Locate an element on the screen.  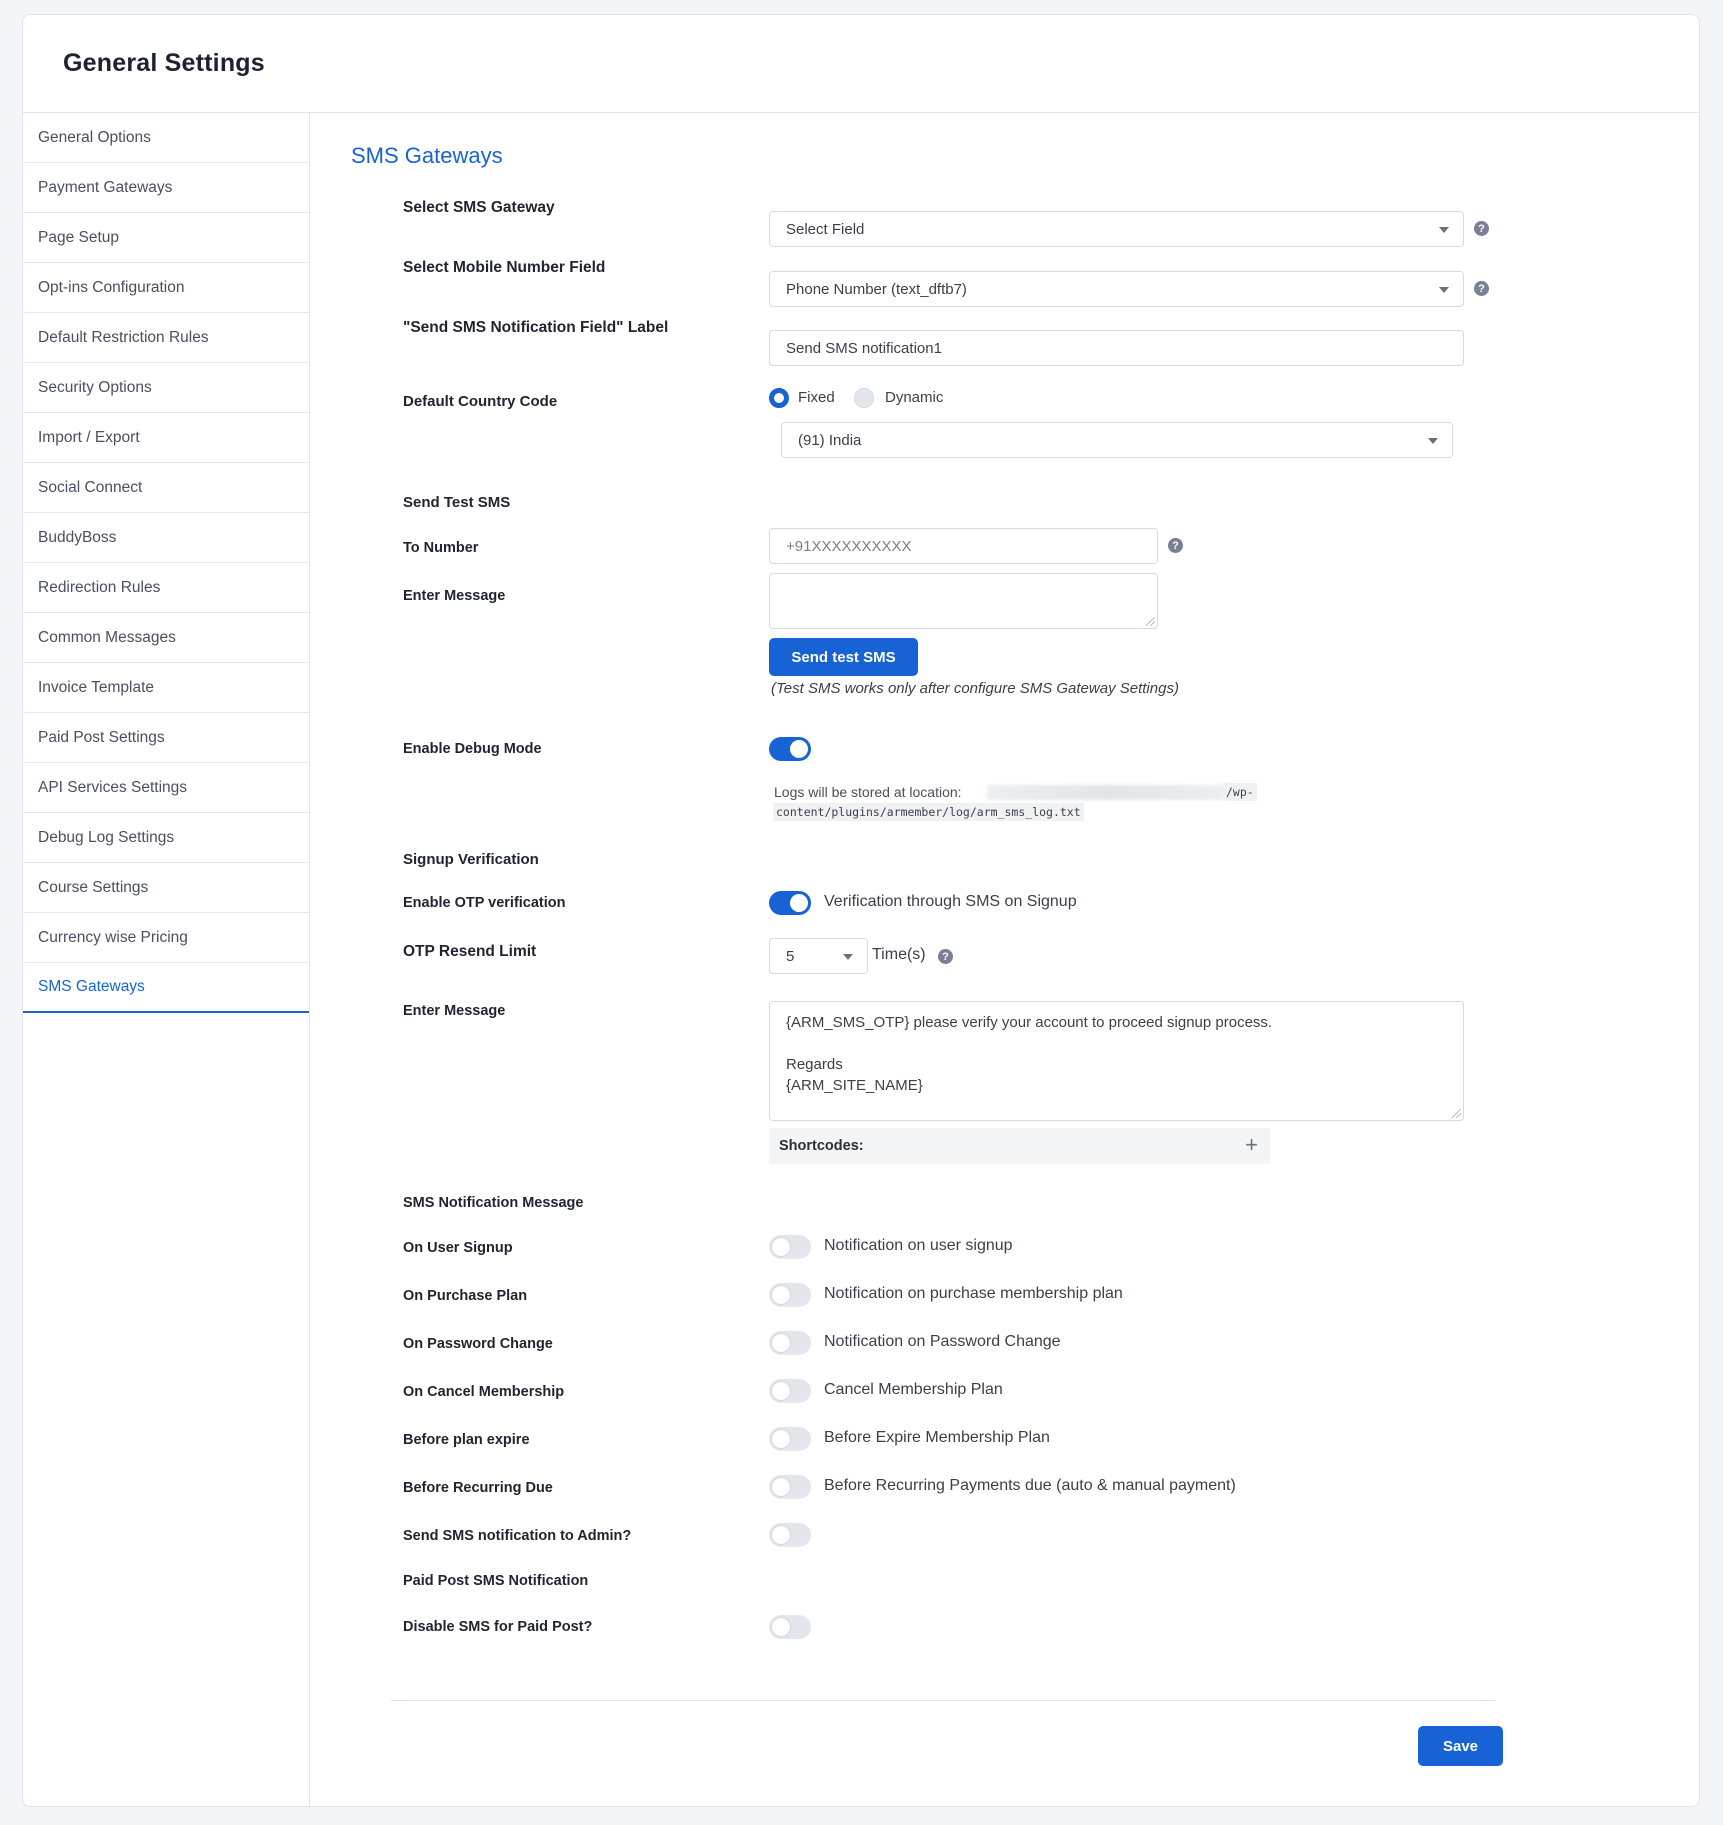
mobile-field-select: Phone Number (text_dftb7) is located at coordinates (1116, 289).